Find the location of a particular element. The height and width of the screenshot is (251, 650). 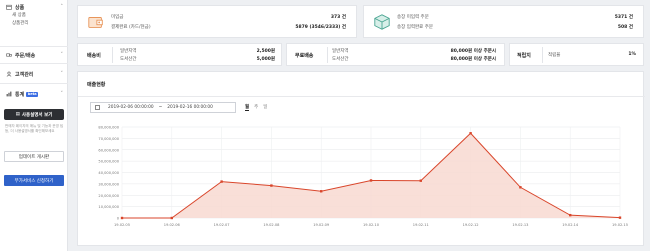

sidebar-item-stats: 통계 beta ˅ is located at coordinates (34, 94).